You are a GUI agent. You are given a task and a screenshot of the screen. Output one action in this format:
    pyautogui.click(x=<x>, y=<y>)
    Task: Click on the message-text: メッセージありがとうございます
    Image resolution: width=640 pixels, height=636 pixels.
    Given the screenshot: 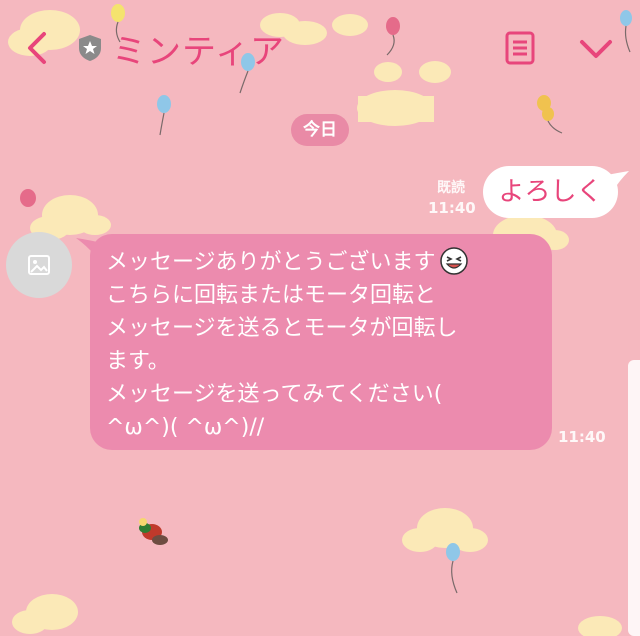 What is the action you would take?
    pyautogui.click(x=271, y=262)
    